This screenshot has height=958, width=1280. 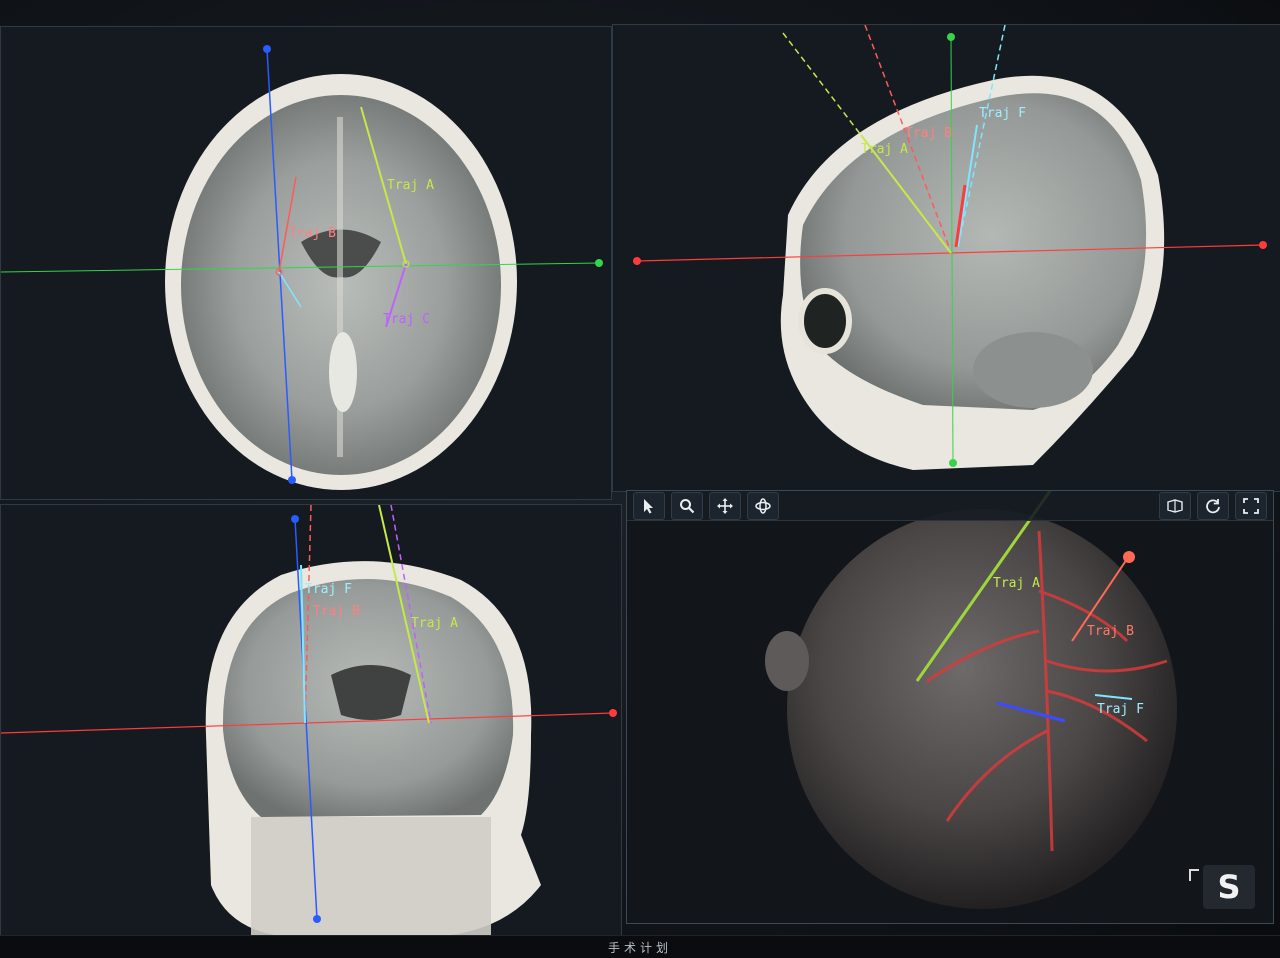 I want to click on footer-title: 手术计划, so click(x=639, y=947).